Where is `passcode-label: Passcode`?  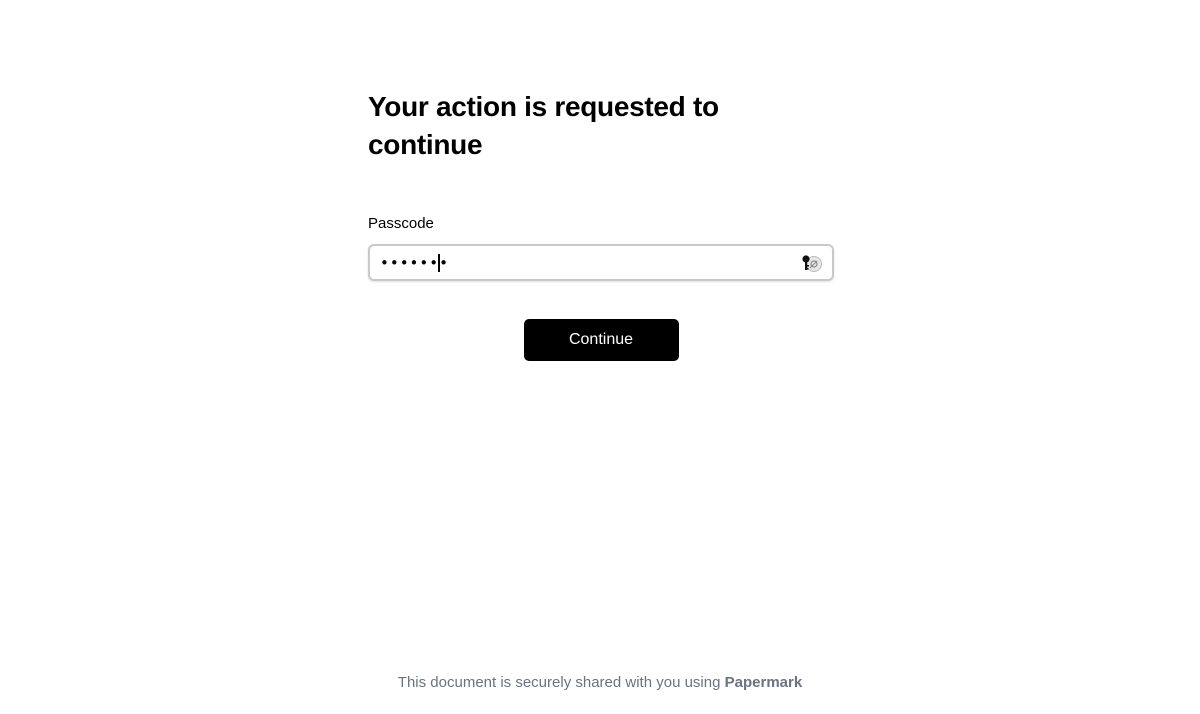
passcode-label: Passcode is located at coordinates (401, 223).